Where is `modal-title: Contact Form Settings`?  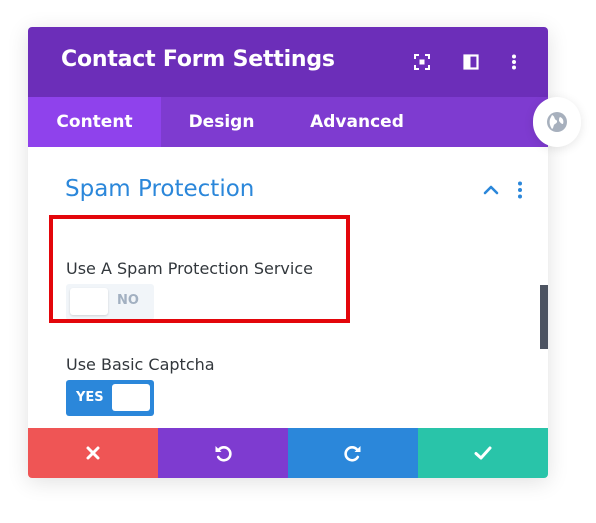
modal-title: Contact Form Settings is located at coordinates (198, 59).